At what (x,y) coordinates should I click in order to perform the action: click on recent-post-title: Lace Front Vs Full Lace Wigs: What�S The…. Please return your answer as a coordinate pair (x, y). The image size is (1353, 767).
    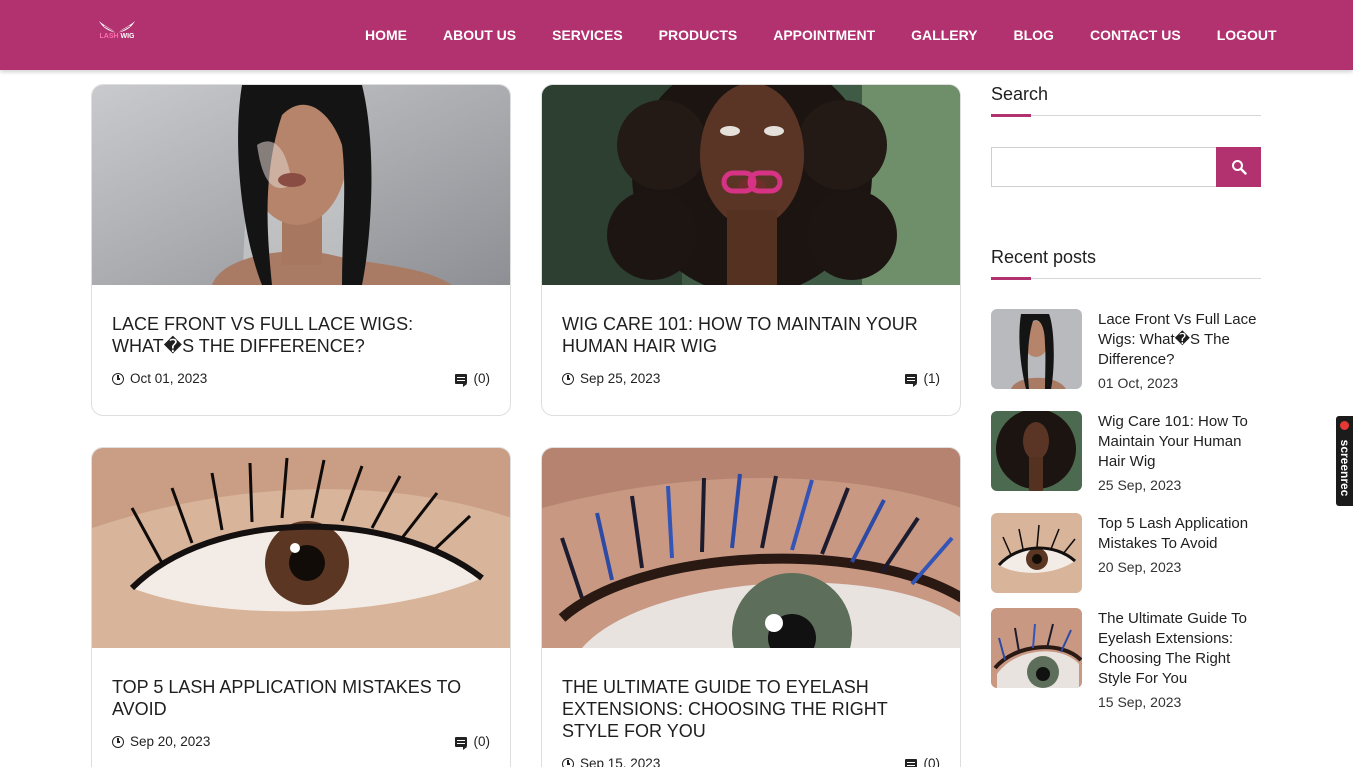
    Looking at the image, I should click on (1179, 340).